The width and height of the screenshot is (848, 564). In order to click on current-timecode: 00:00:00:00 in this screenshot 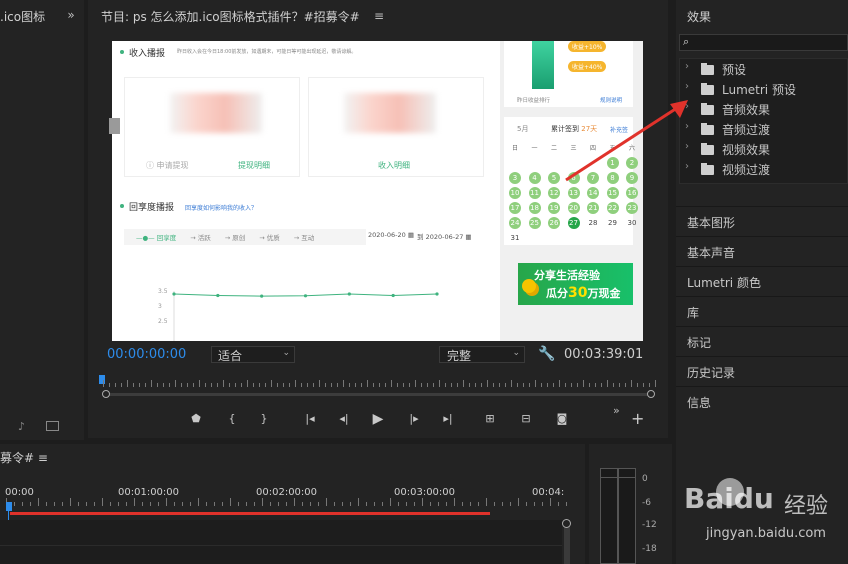, I will do `click(146, 354)`.